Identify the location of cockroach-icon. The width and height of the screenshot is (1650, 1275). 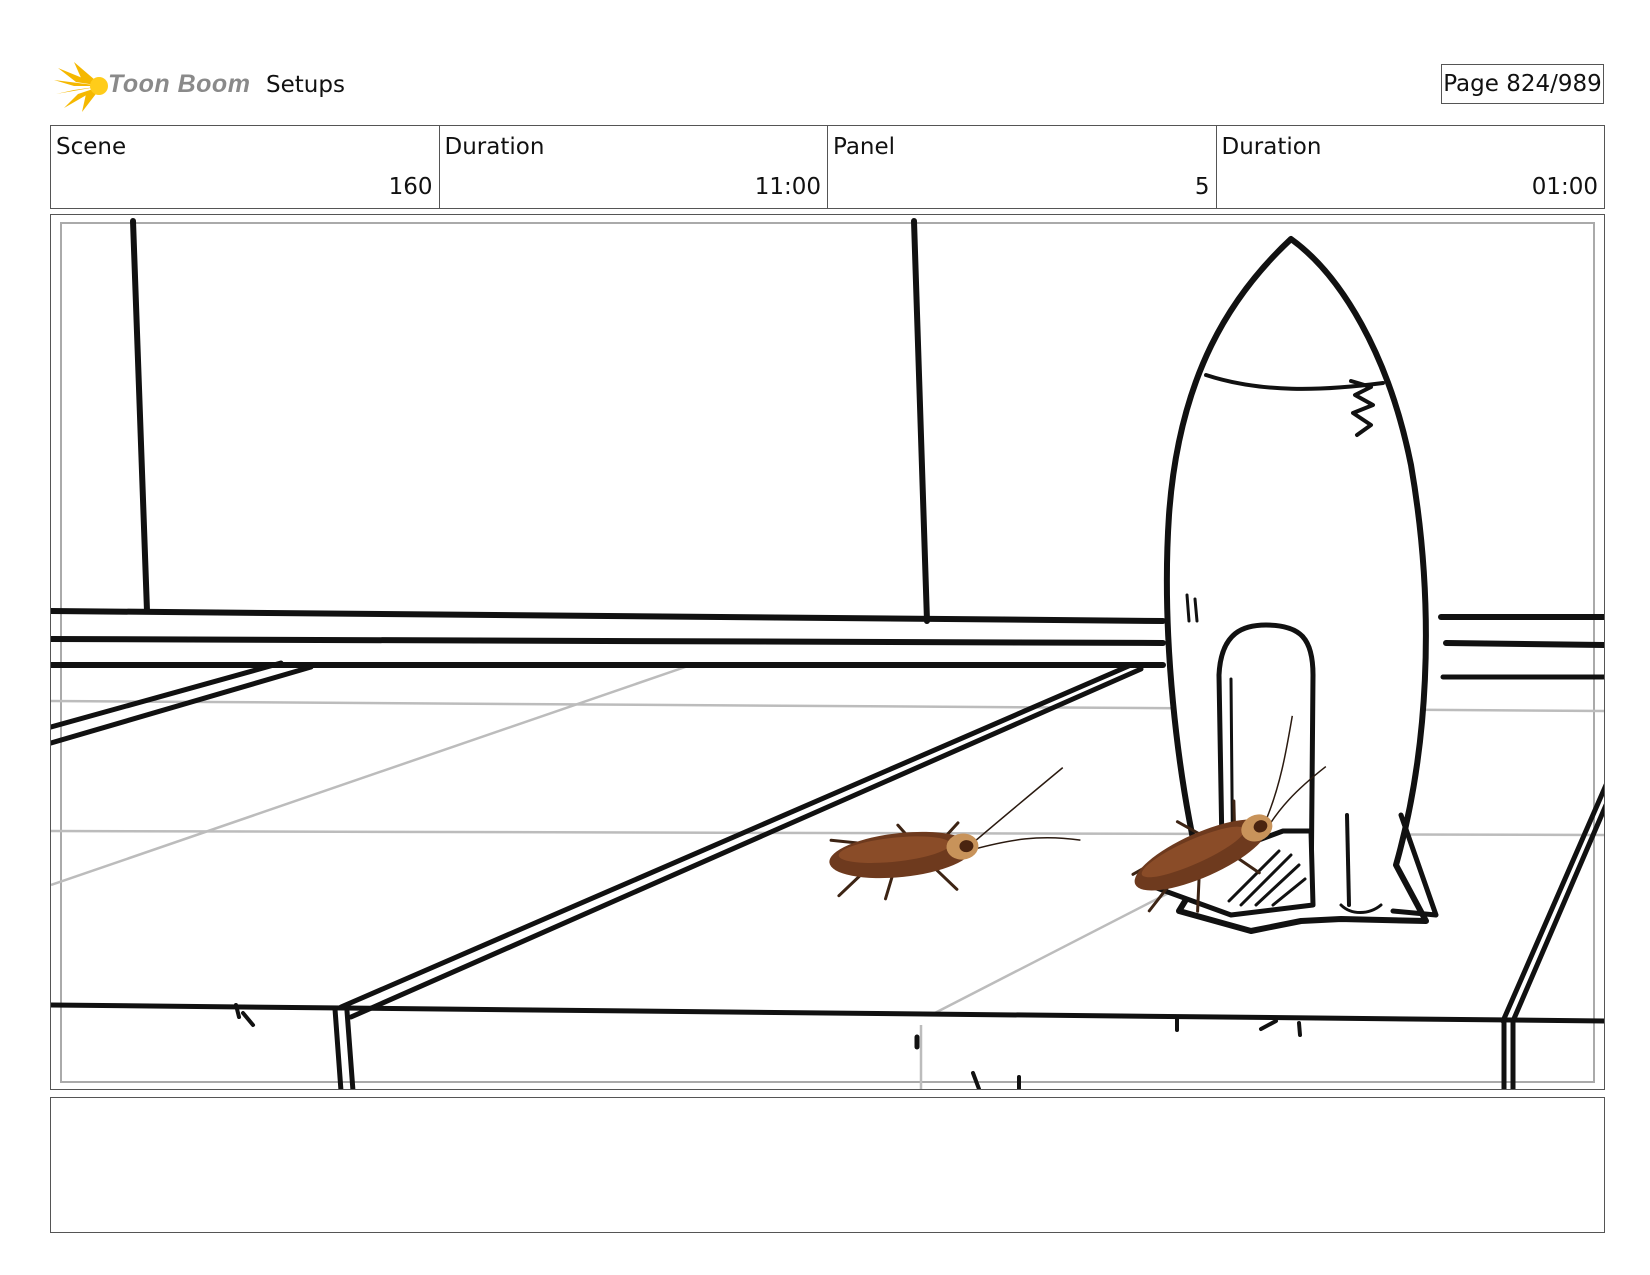
(955, 834).